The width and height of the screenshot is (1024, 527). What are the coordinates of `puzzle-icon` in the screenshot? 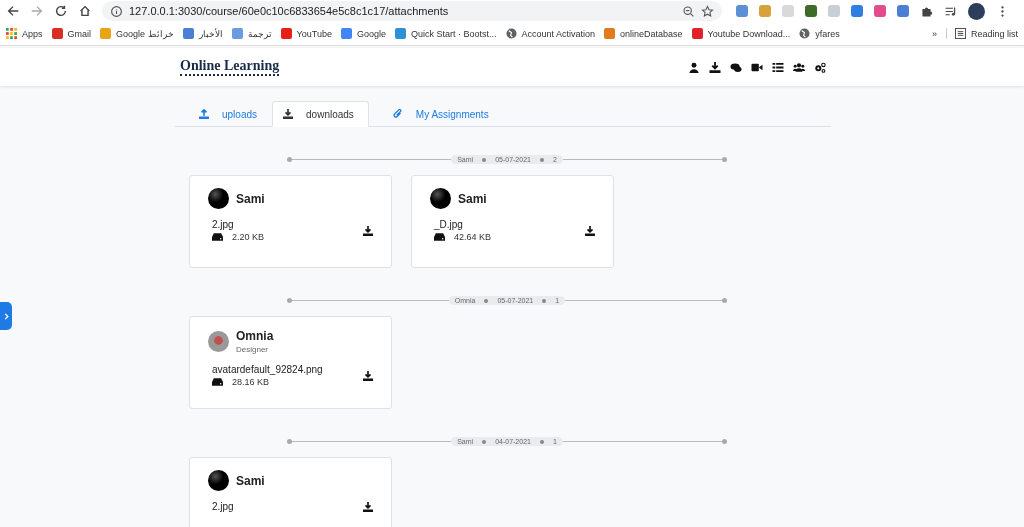 It's located at (926, 11).